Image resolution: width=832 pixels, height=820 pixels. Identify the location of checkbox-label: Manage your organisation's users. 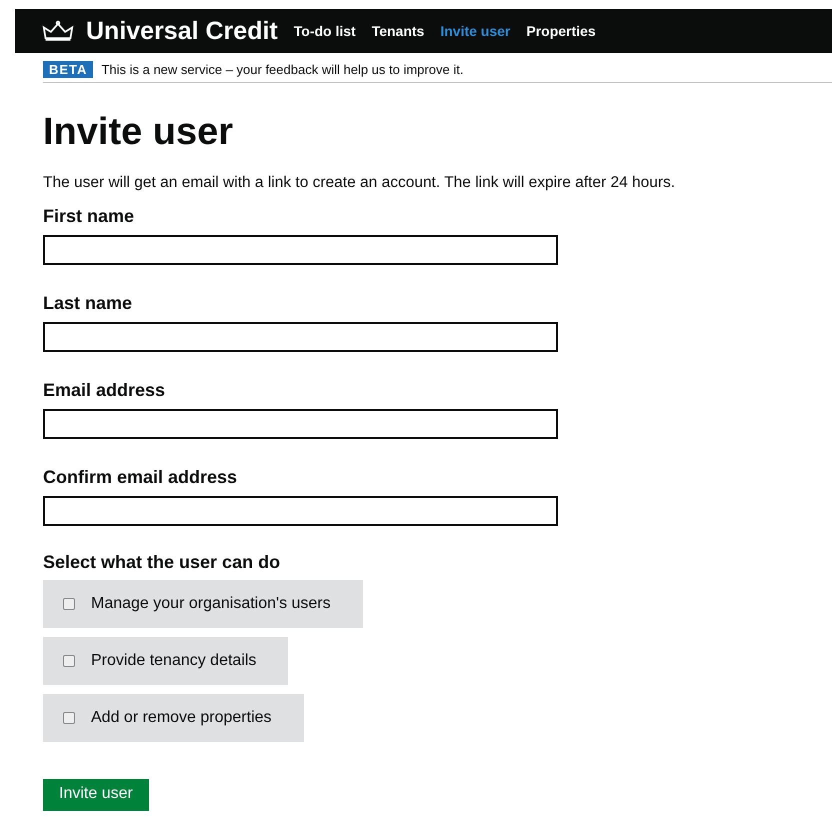
(211, 604).